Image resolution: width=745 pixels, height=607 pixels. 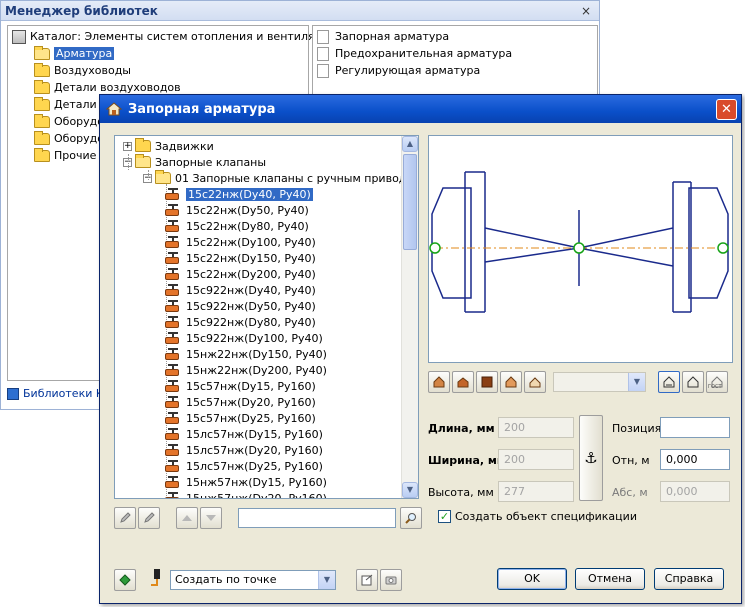 I want to click on catalog-item: Воздуховоды, so click(x=160, y=70).